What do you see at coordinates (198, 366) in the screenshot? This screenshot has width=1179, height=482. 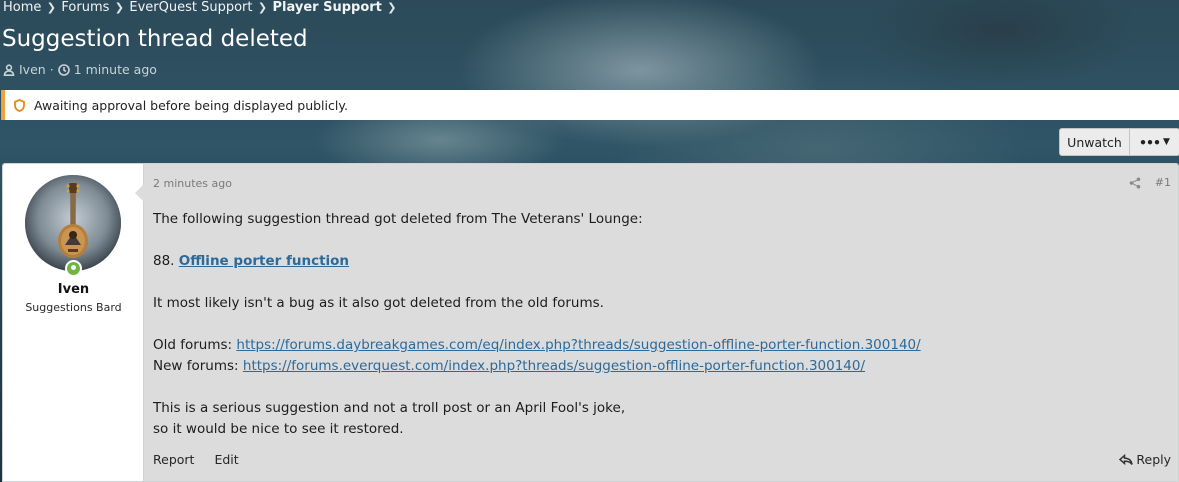 I see `new-forums-label: New forums:` at bounding box center [198, 366].